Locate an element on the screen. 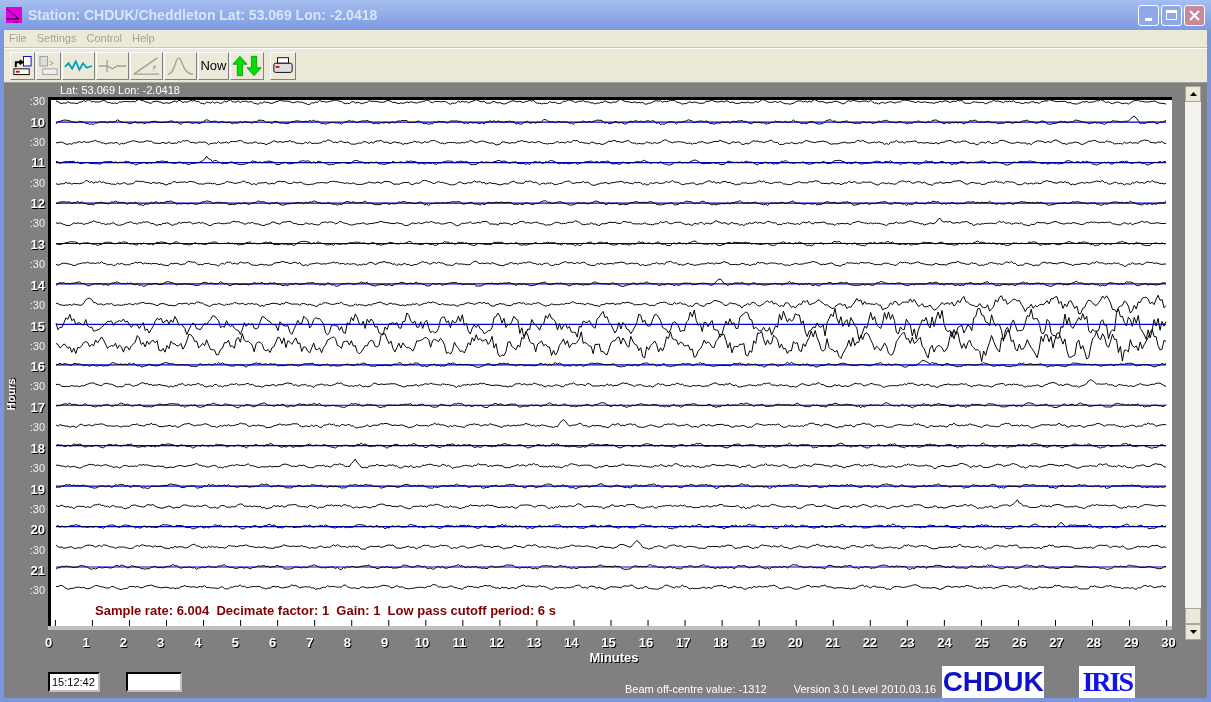  window-title: Station: CHDUK/Cheddleton Lat: 53.069 Lon: -2.0418 is located at coordinates (203, 15).